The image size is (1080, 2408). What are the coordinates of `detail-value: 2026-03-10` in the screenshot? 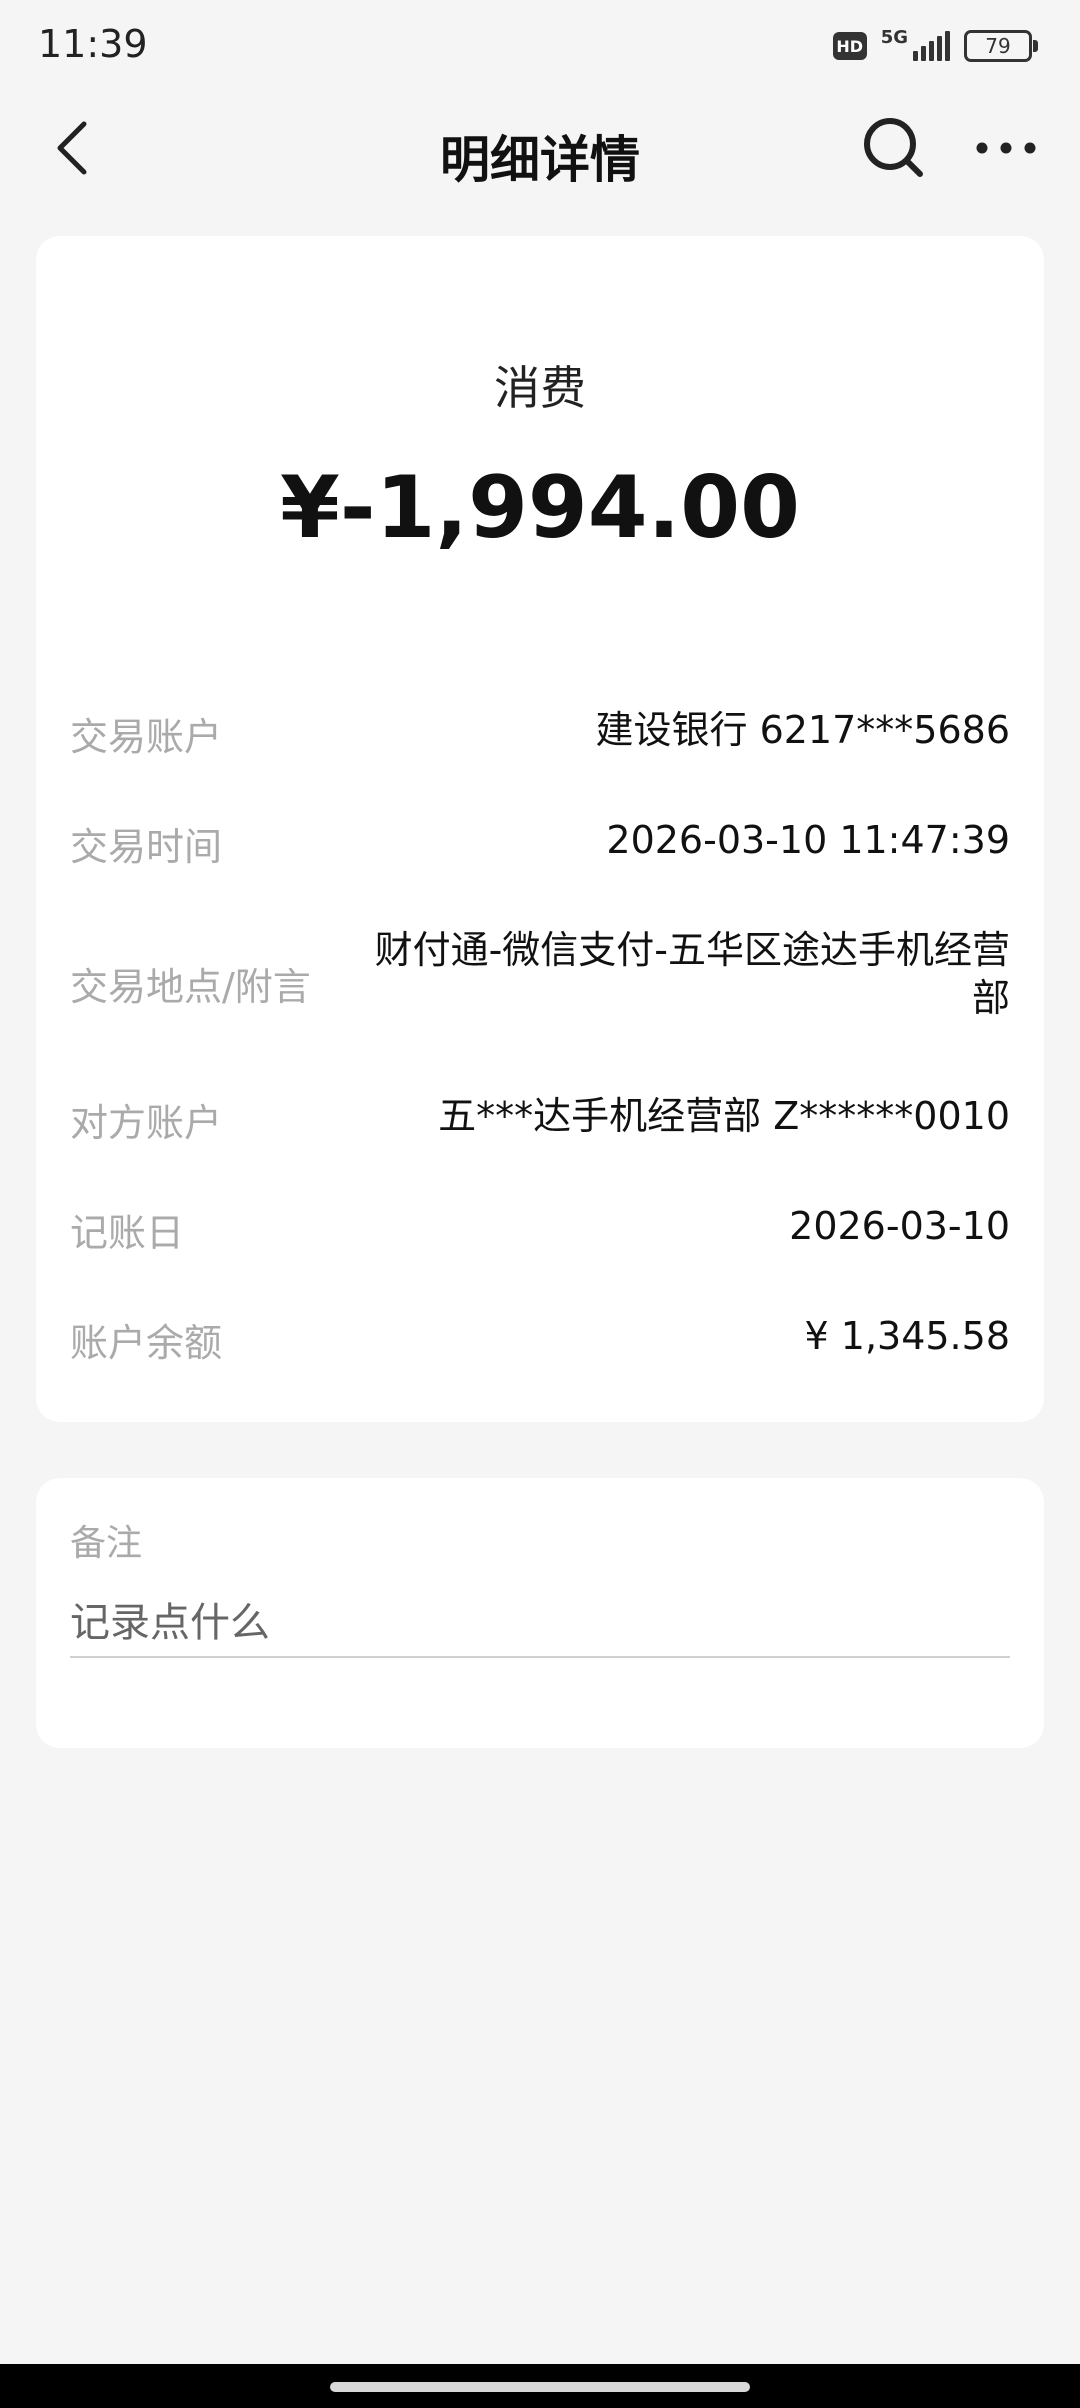 It's located at (899, 1226).